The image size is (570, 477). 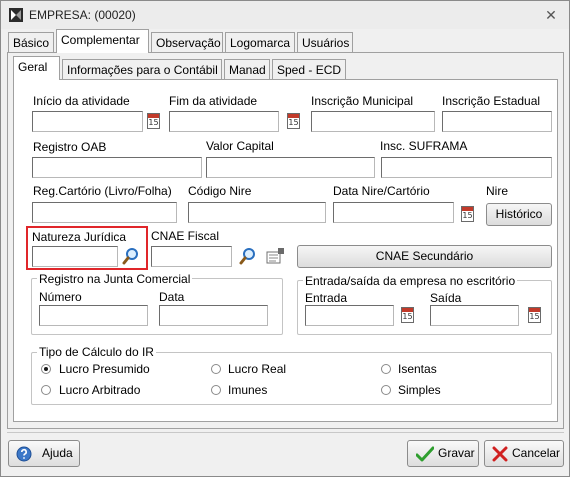 I want to click on insc-suframa-label: Insc. SUFRAMA, so click(x=424, y=146).